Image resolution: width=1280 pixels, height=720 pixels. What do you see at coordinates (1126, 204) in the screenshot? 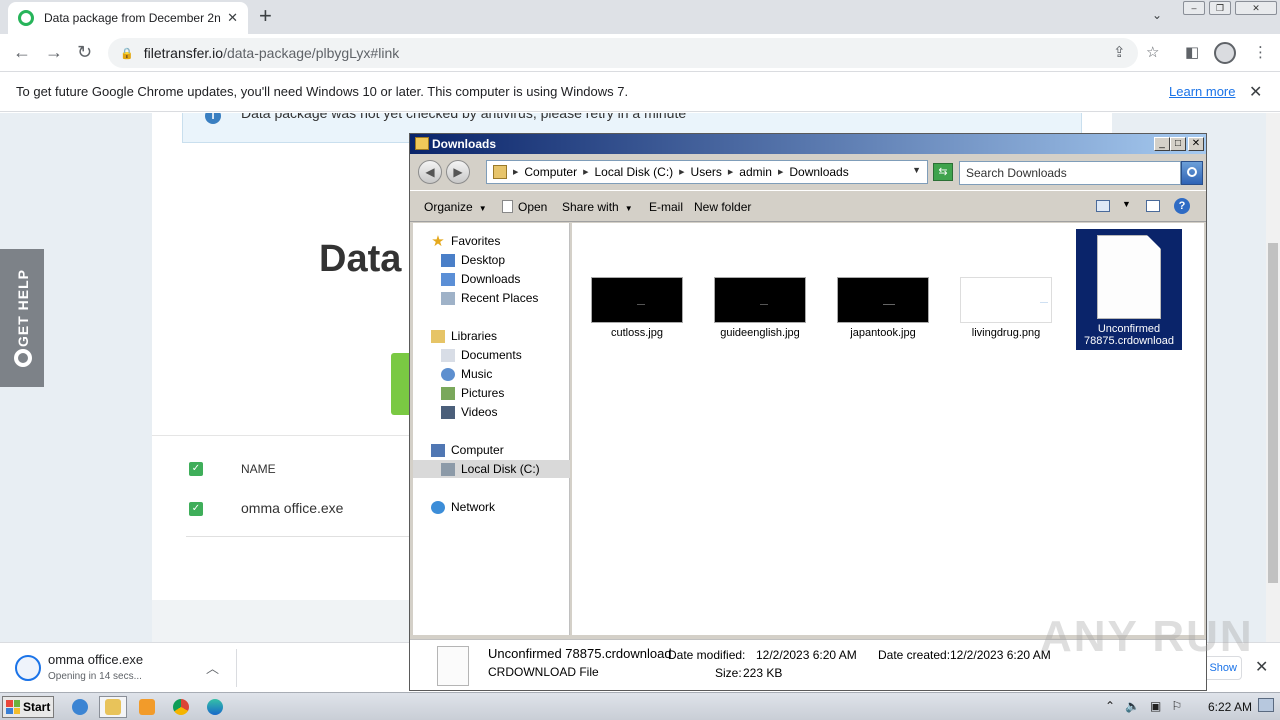
I see `view-dropdown-icon: ▼` at bounding box center [1126, 204].